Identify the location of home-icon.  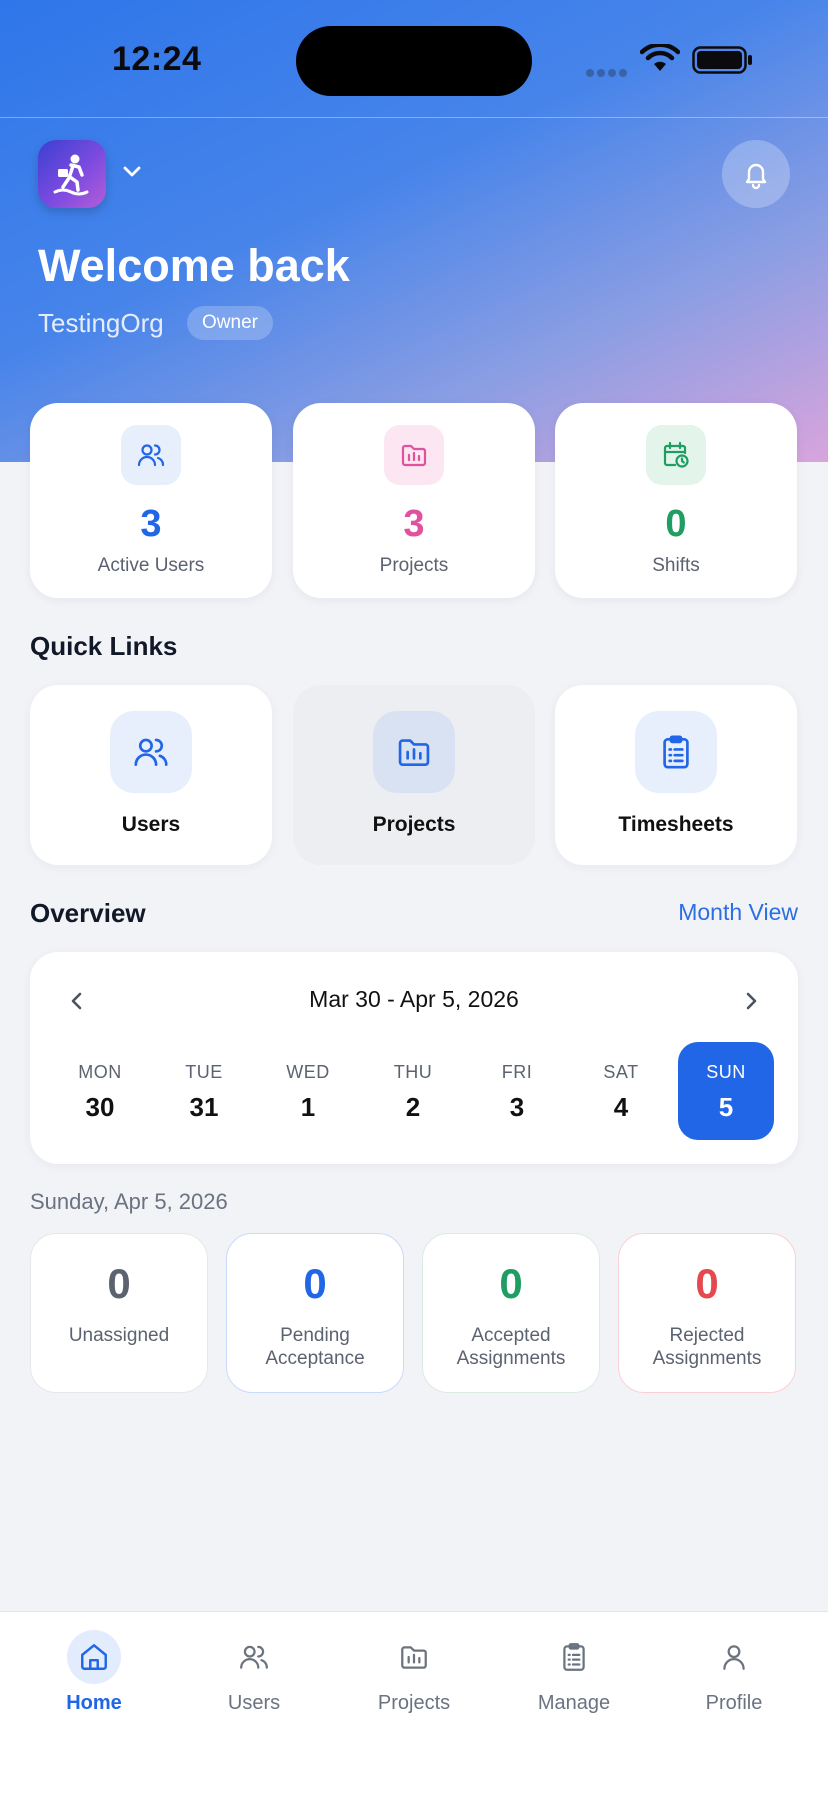
(94, 1657).